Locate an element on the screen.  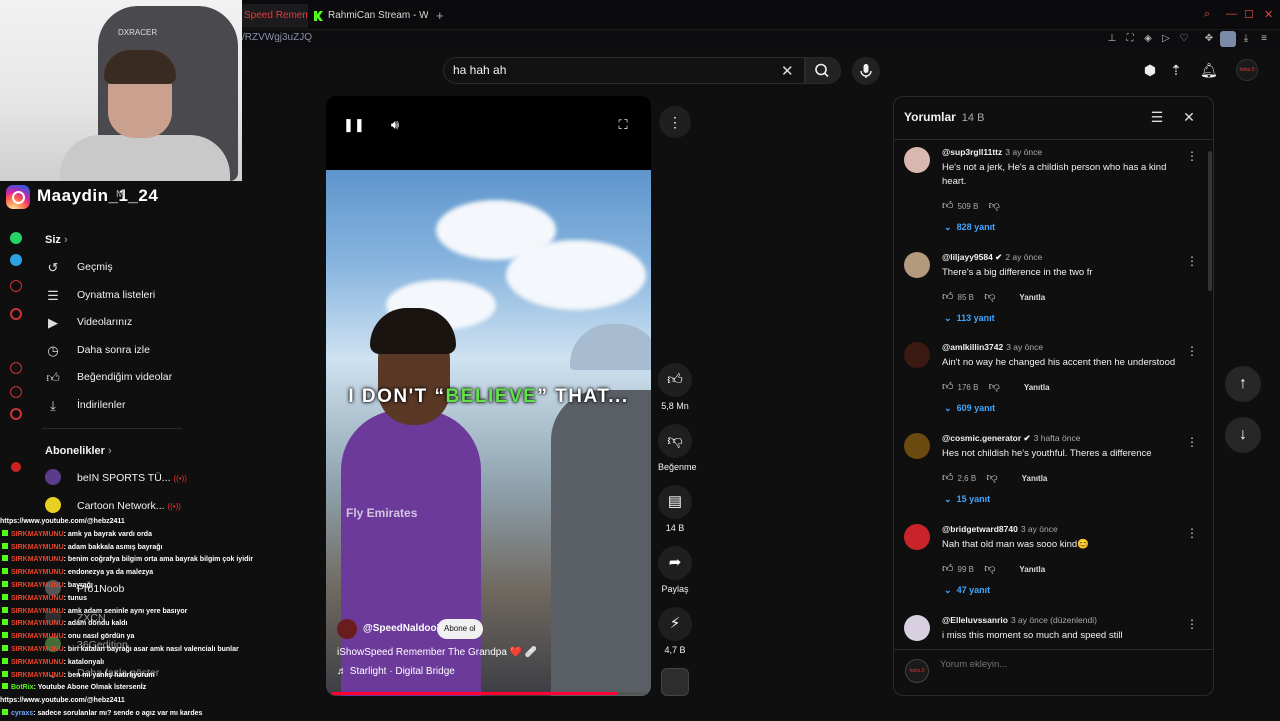
whatsapp-icon is located at coordinates (16, 238).